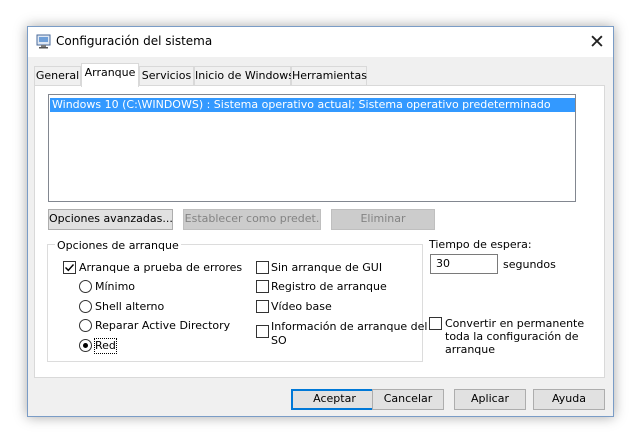  I want to click on delete-button: Eliminar, so click(383, 219).